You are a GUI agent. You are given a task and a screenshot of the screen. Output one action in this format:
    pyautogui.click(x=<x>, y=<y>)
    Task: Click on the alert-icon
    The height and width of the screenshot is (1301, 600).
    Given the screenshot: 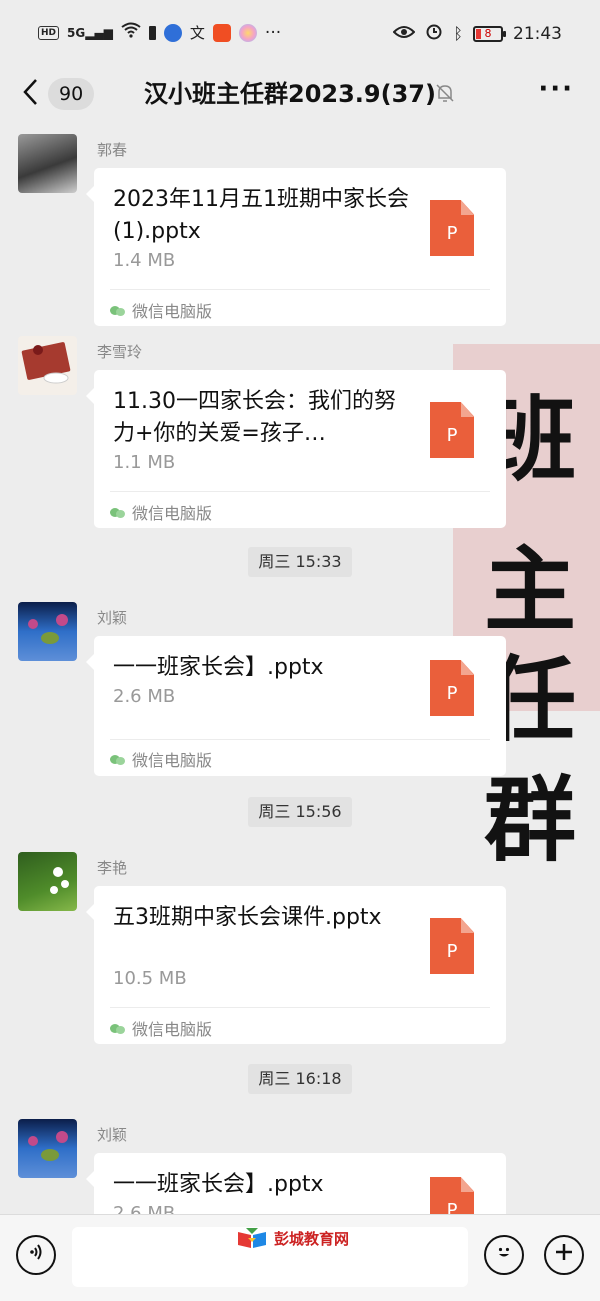 What is the action you would take?
    pyautogui.click(x=152, y=32)
    